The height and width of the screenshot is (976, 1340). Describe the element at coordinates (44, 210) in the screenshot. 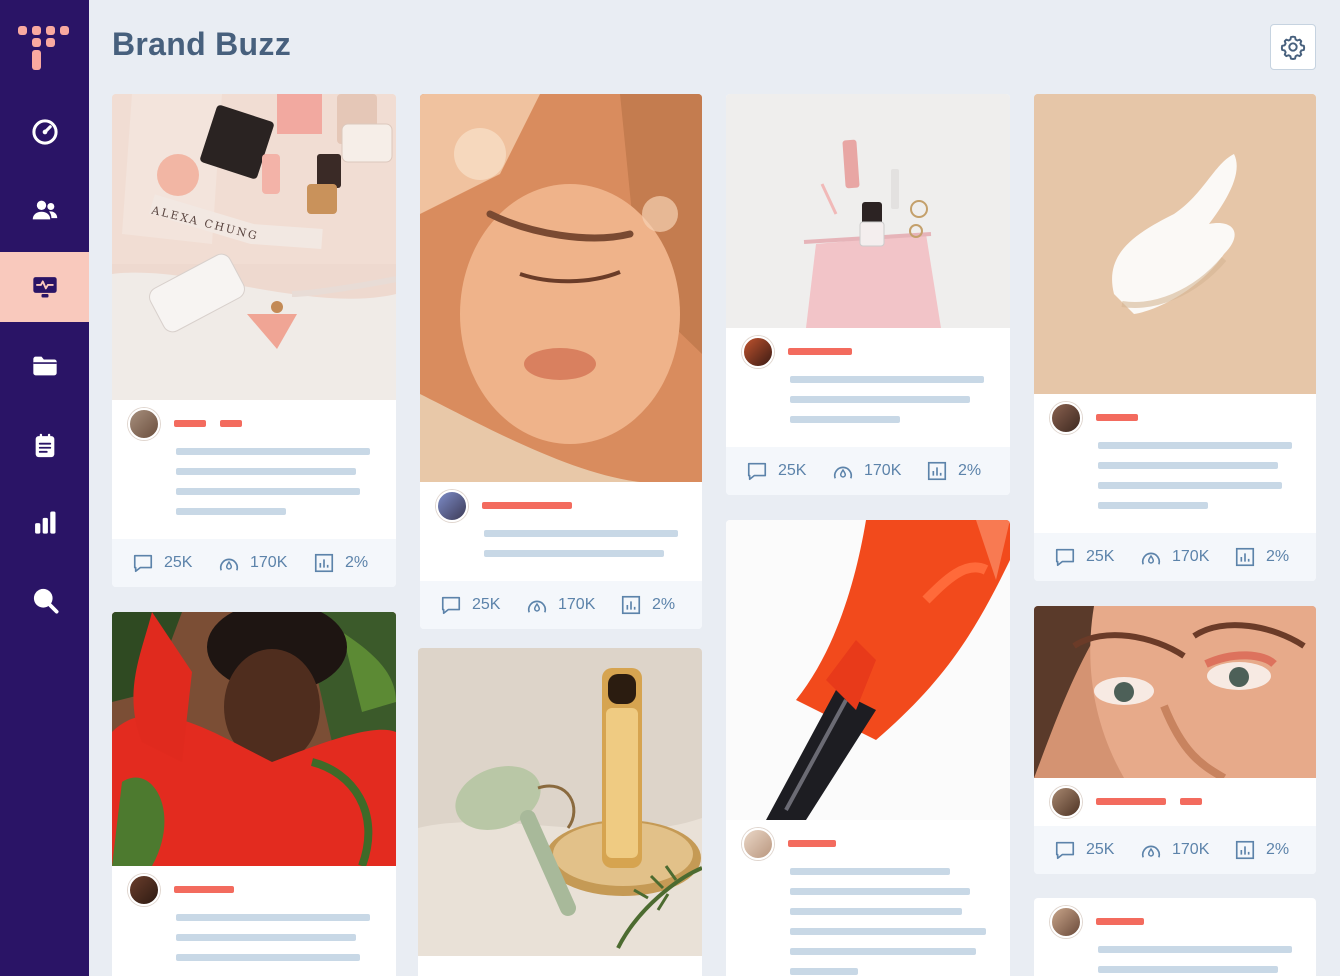

I see `nav-audience` at that location.